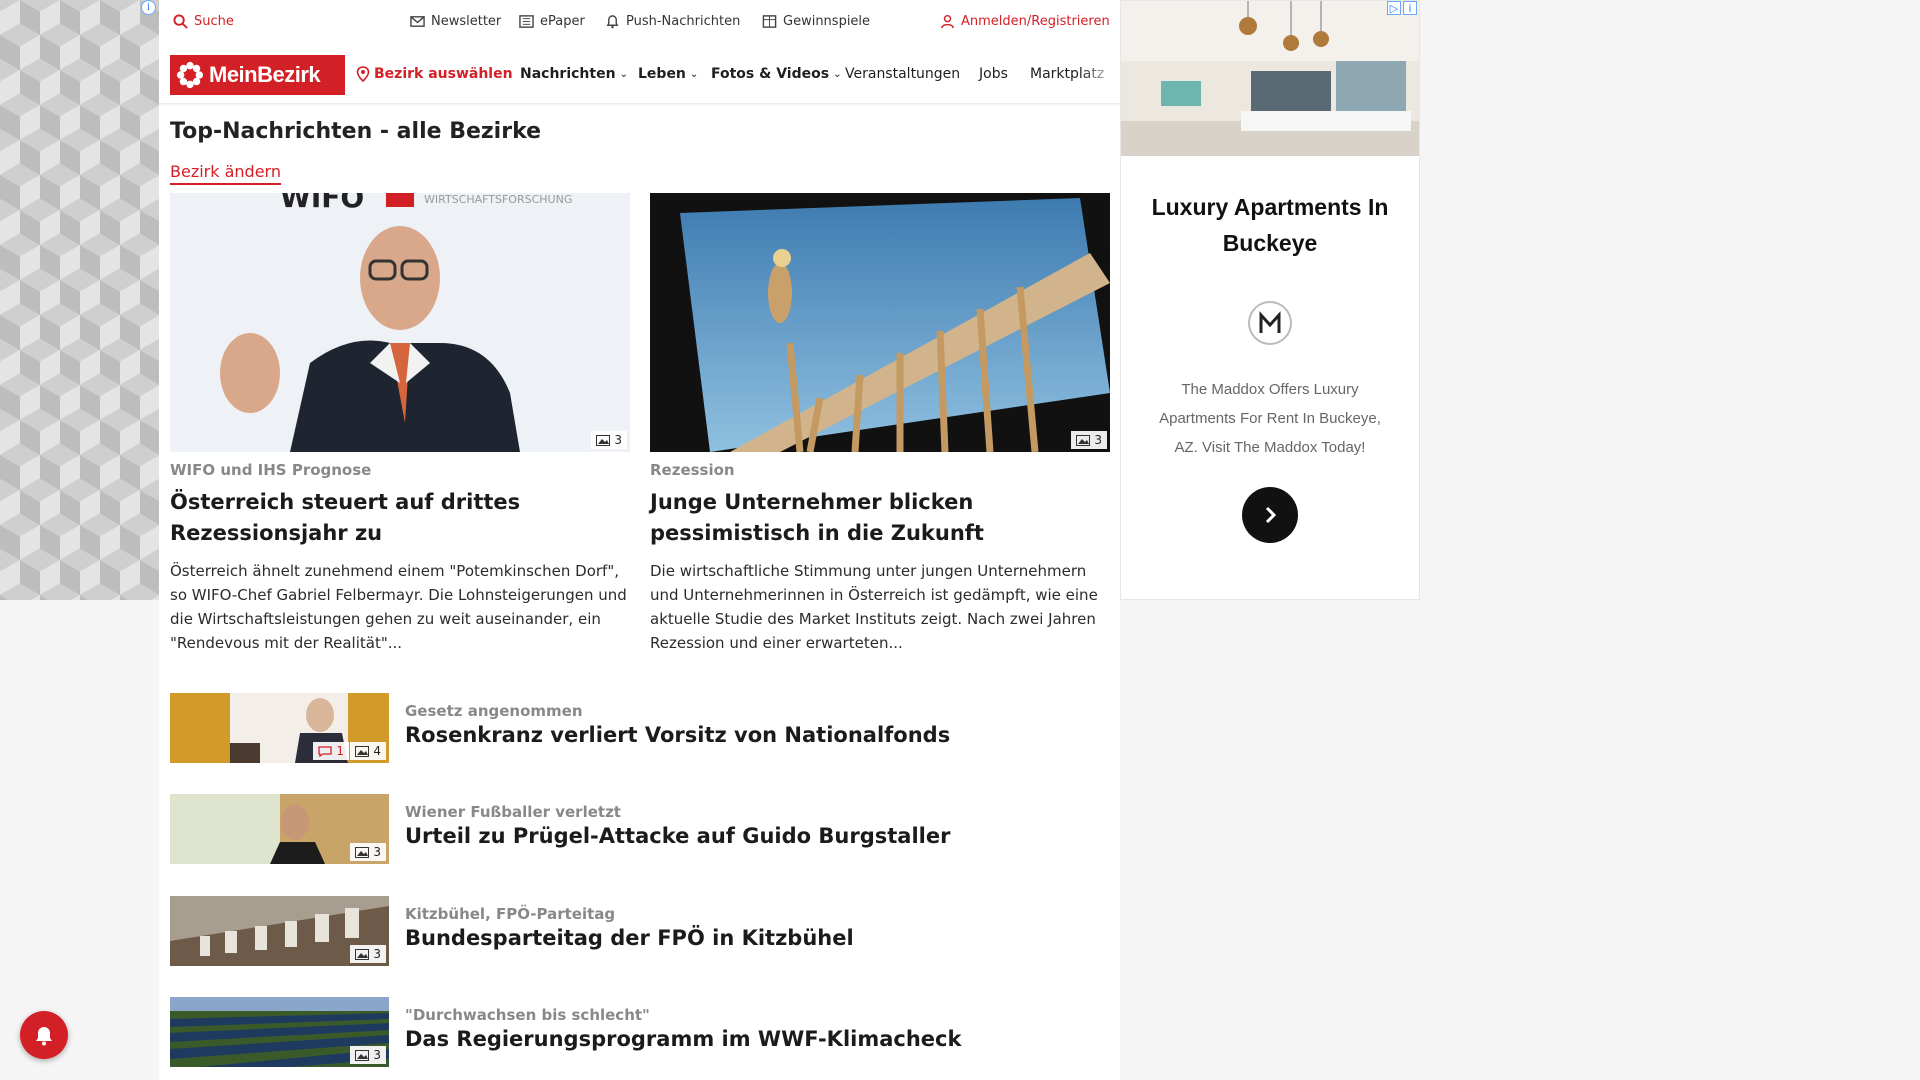 Image resolution: width=1920 pixels, height=1080 pixels. I want to click on nav-item-news: Nachrichten ⌄, so click(574, 74).